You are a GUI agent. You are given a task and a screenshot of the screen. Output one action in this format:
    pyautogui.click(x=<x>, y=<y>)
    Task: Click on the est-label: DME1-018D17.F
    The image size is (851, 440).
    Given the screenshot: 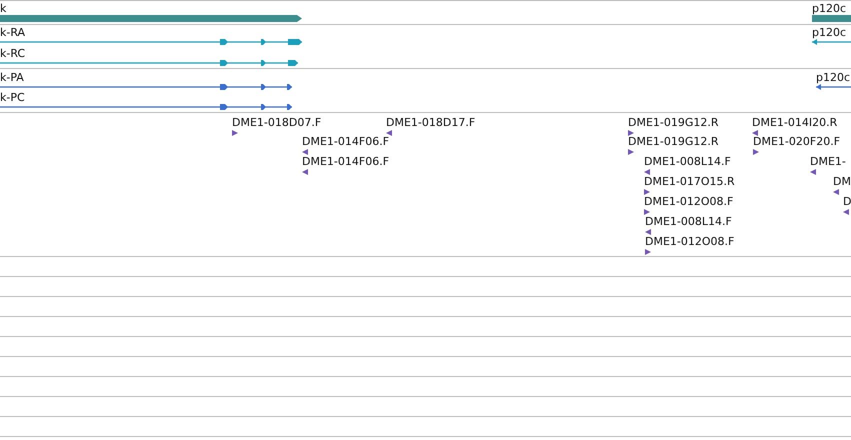 What is the action you would take?
    pyautogui.click(x=431, y=122)
    